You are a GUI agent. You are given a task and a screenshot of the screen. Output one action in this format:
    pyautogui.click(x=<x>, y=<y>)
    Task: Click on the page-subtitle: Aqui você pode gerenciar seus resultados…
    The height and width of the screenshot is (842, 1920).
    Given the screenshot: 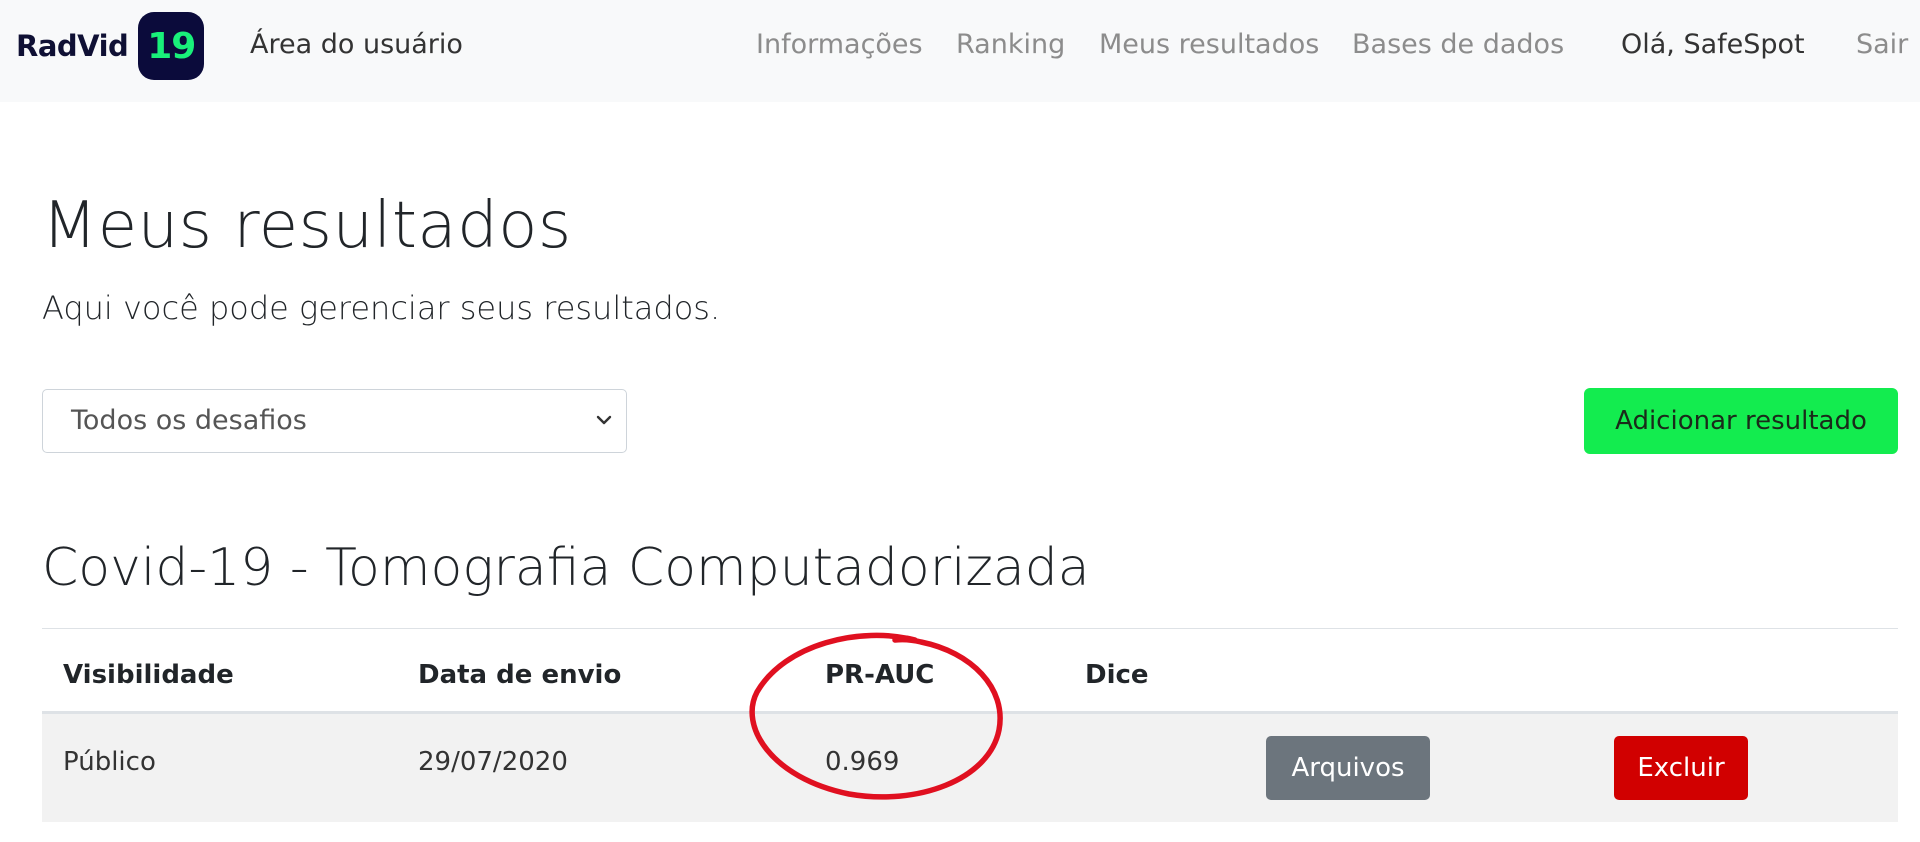 What is the action you would take?
    pyautogui.click(x=381, y=308)
    